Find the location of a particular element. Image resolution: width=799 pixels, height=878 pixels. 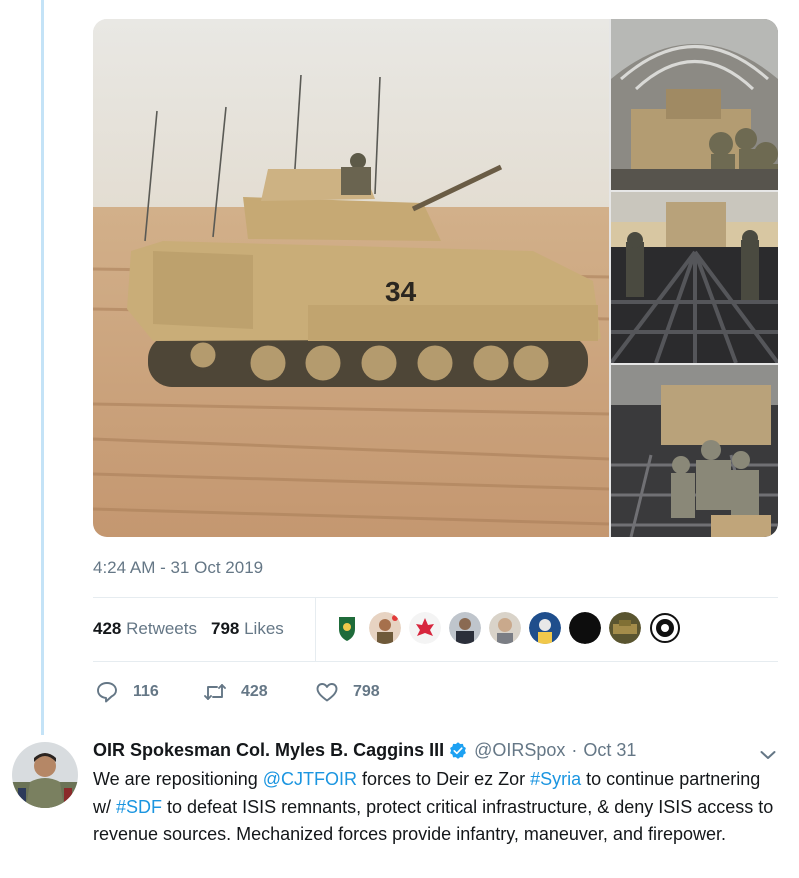

likes-count: 798 is located at coordinates (225, 628).